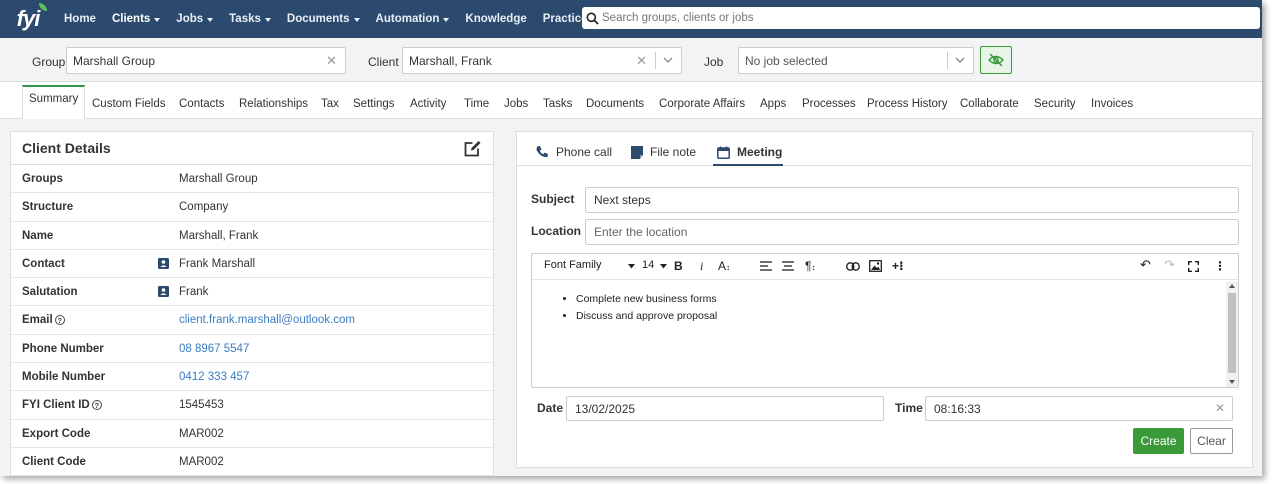  Describe the element at coordinates (252, 292) in the screenshot. I see `detail-row-salutation: Salutation Frank` at that location.